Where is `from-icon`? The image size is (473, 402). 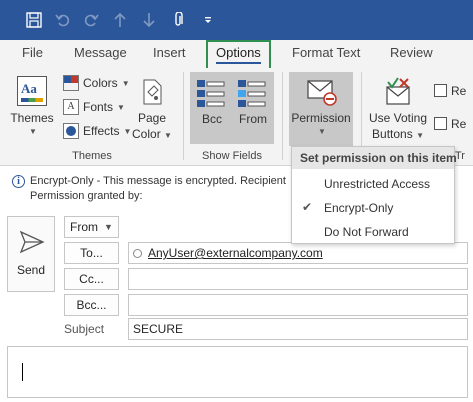 from-icon is located at coordinates (252, 93).